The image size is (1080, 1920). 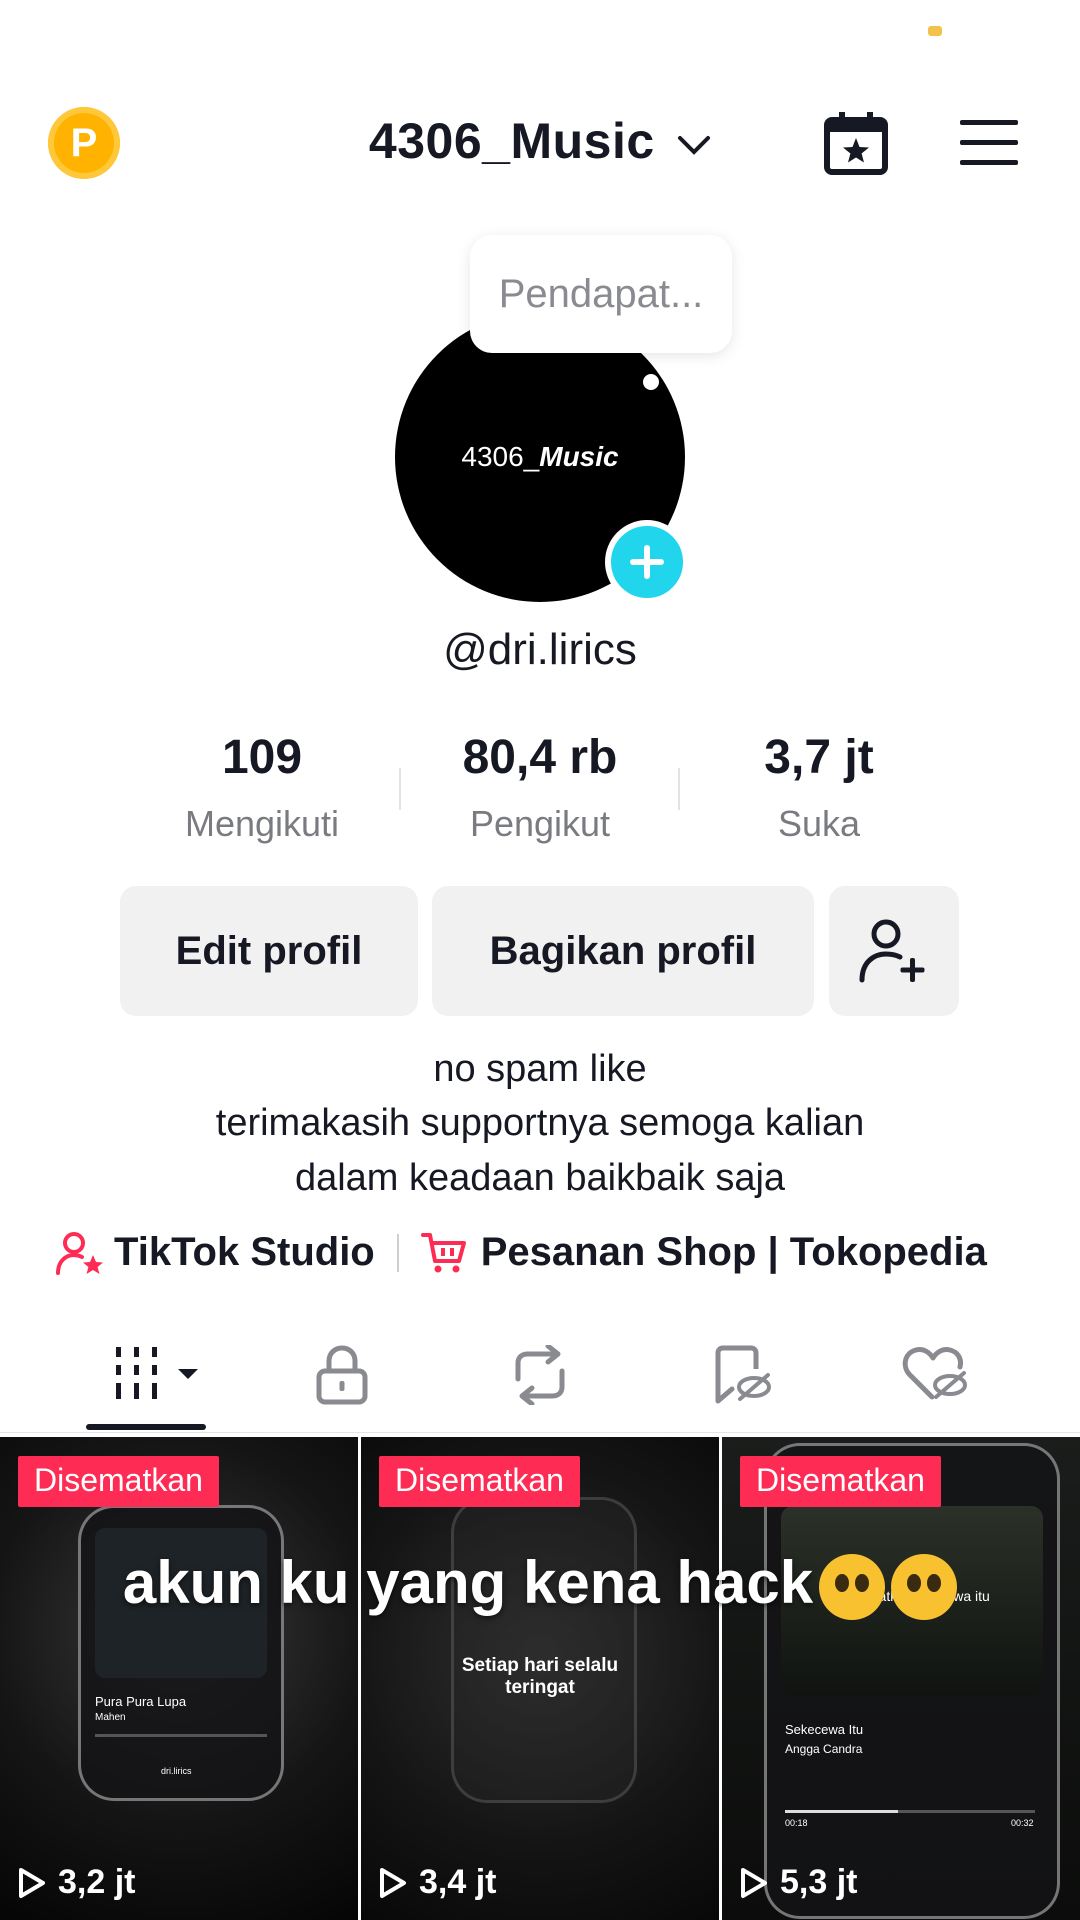 What do you see at coordinates (935, 31) in the screenshot?
I see `status-indicator` at bounding box center [935, 31].